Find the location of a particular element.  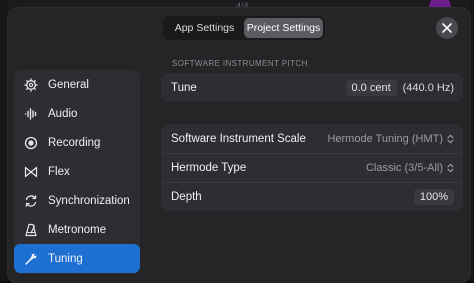

metronome-icon is located at coordinates (31, 230).